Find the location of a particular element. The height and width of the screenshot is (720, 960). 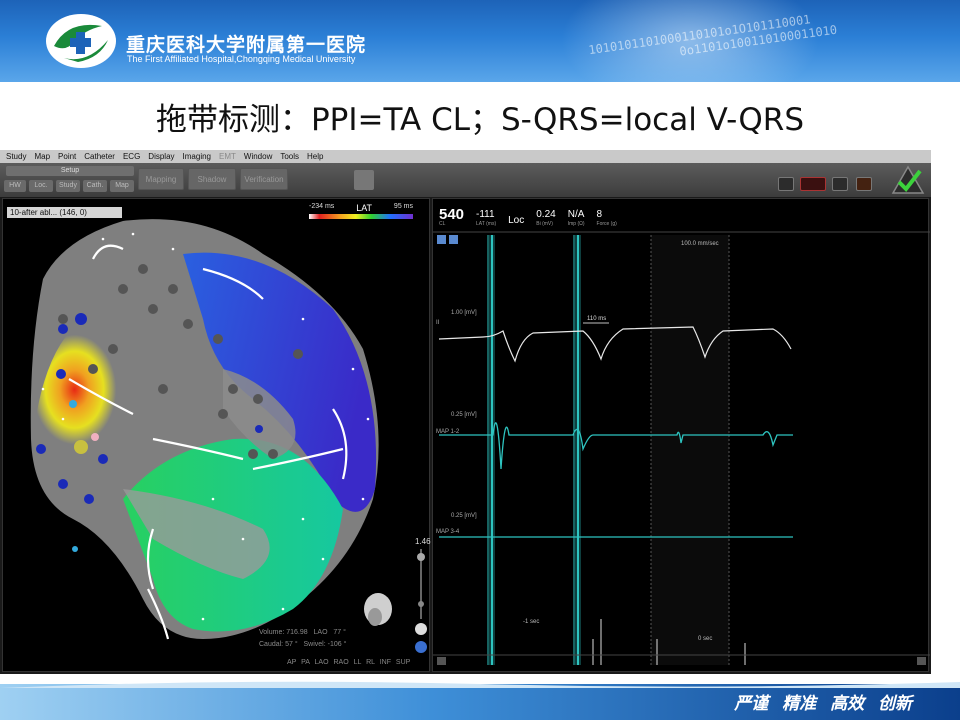

bipolar-value: 0.24 is located at coordinates (546, 214).